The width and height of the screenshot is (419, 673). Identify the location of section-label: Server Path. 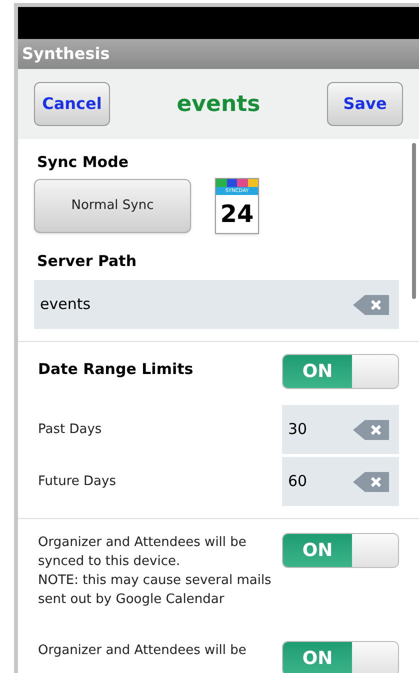
(87, 261).